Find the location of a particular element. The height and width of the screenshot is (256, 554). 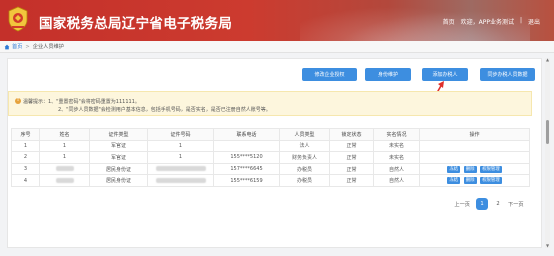

pagination: 上一页 1 2 下一页 is located at coordinates (489, 204).